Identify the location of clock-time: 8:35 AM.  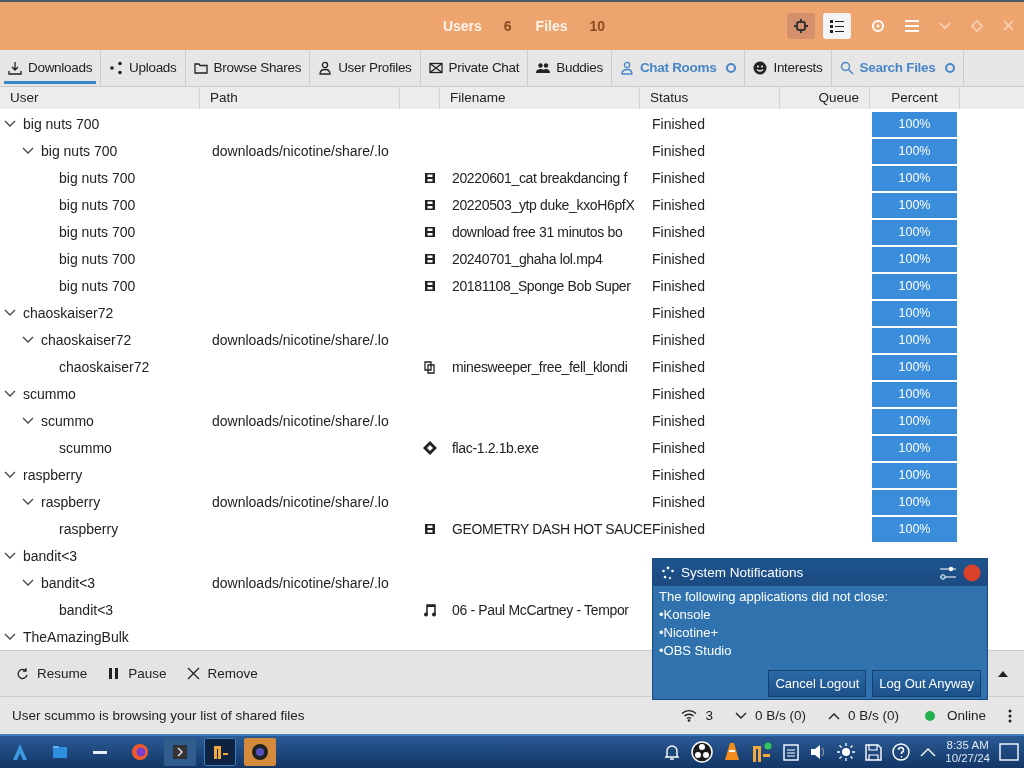
(967, 745).